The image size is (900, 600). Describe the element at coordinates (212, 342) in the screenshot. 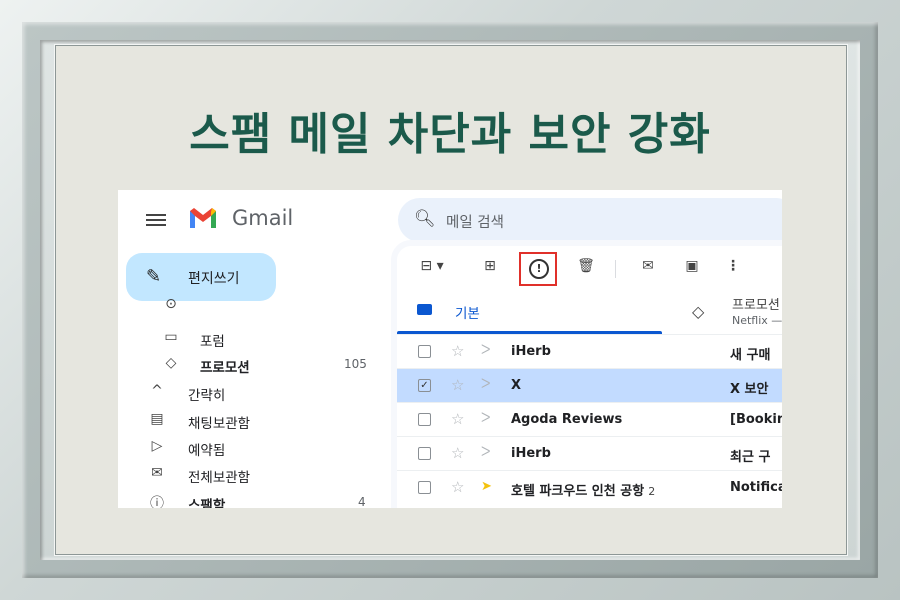

I see `sidebar-item-label: 포럼` at that location.